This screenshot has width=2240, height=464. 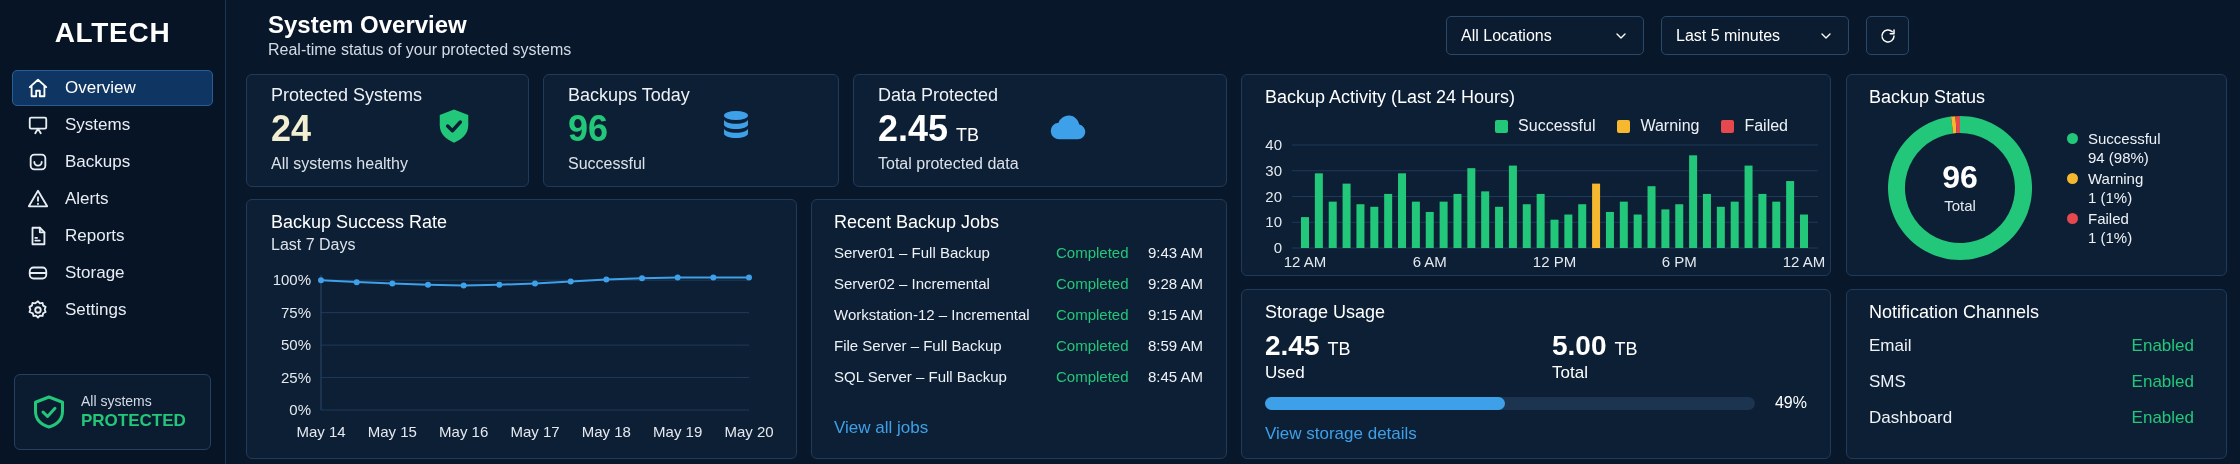 I want to click on axis-label: May 15, so click(x=392, y=431).